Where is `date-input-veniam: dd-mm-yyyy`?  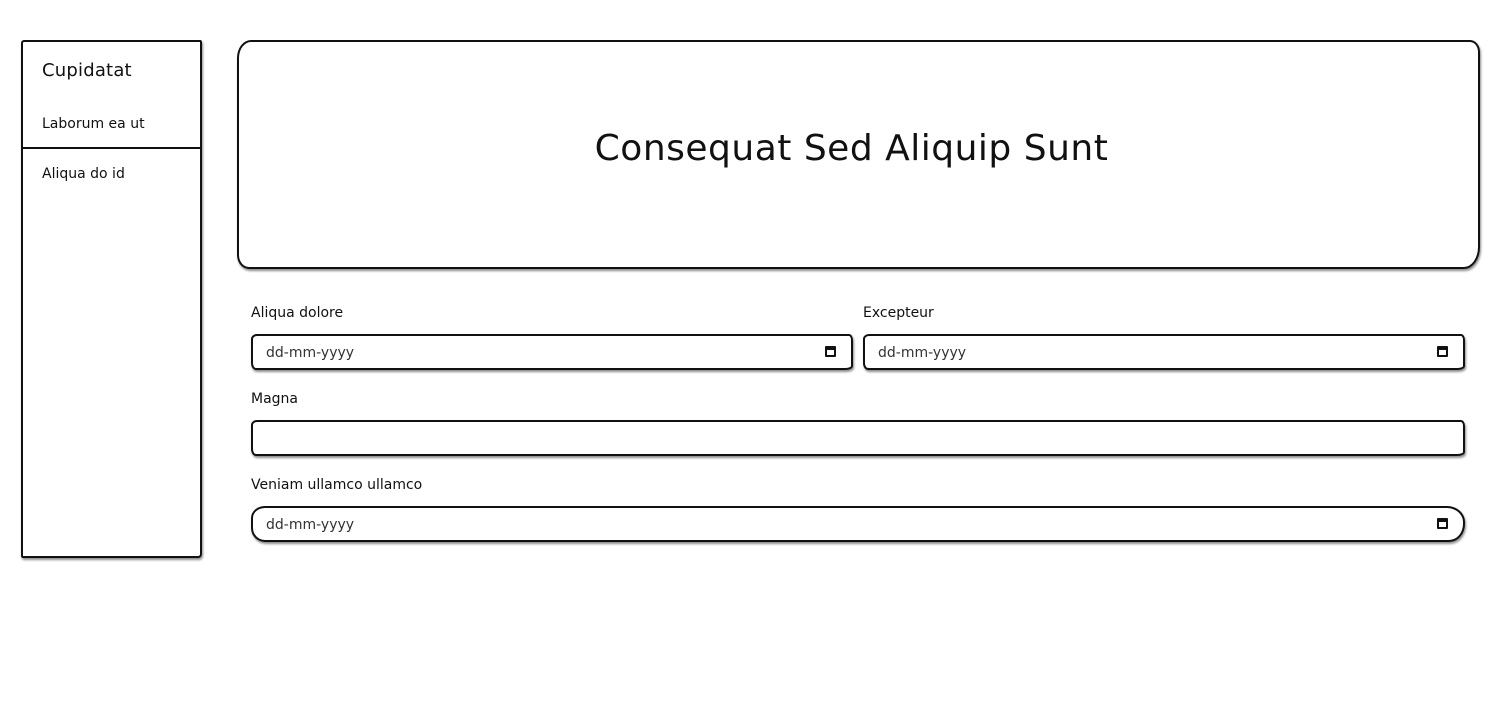 date-input-veniam: dd-mm-yyyy is located at coordinates (858, 524).